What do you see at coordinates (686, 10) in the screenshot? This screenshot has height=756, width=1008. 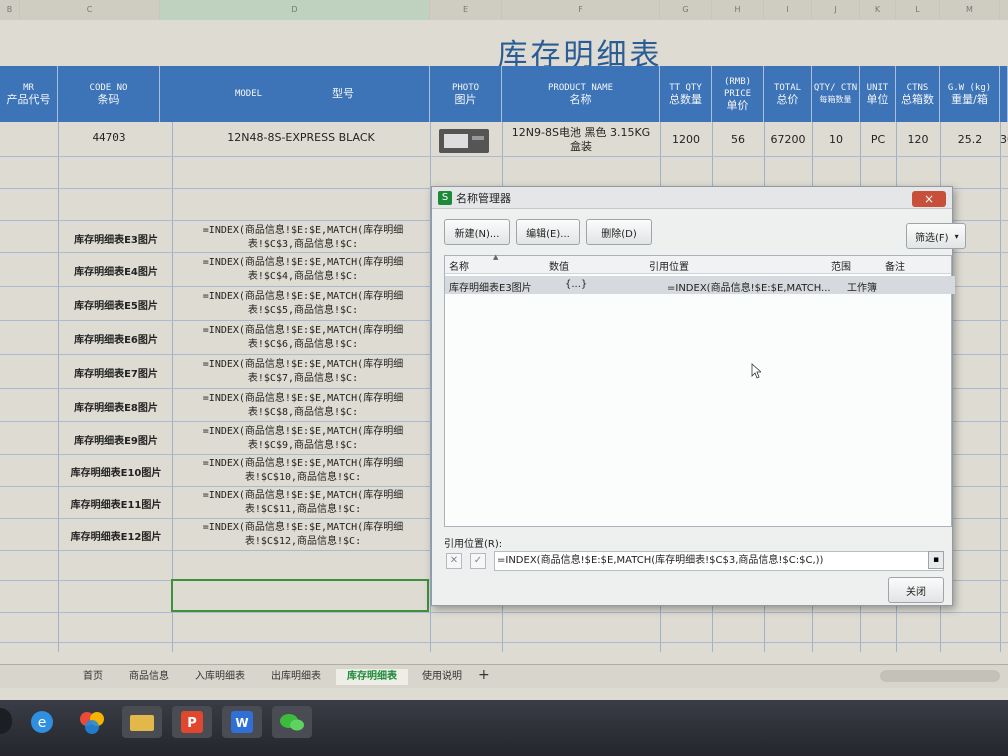 I see `column-header: G` at bounding box center [686, 10].